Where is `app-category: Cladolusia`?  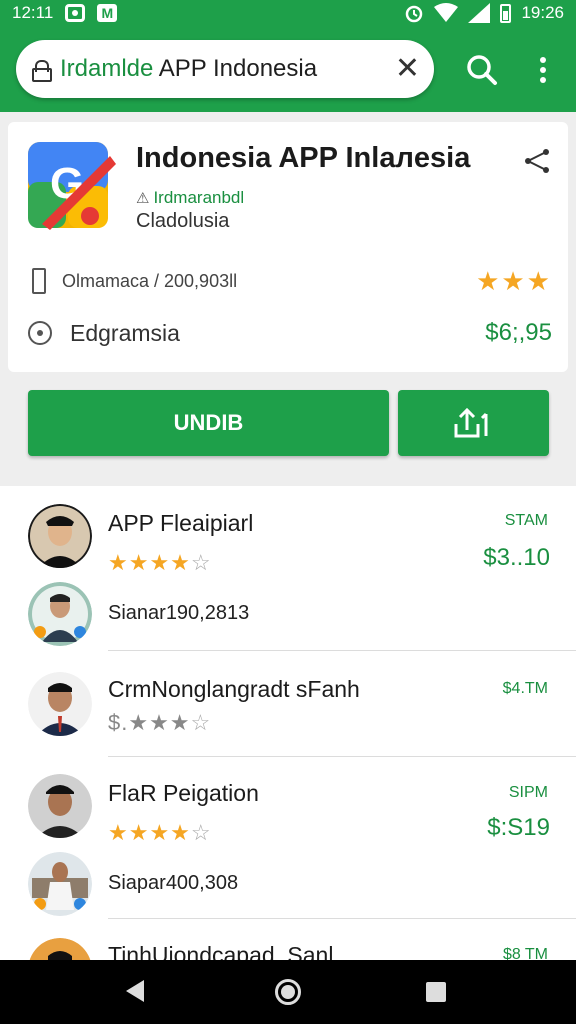 app-category: Cladolusia is located at coordinates (183, 221).